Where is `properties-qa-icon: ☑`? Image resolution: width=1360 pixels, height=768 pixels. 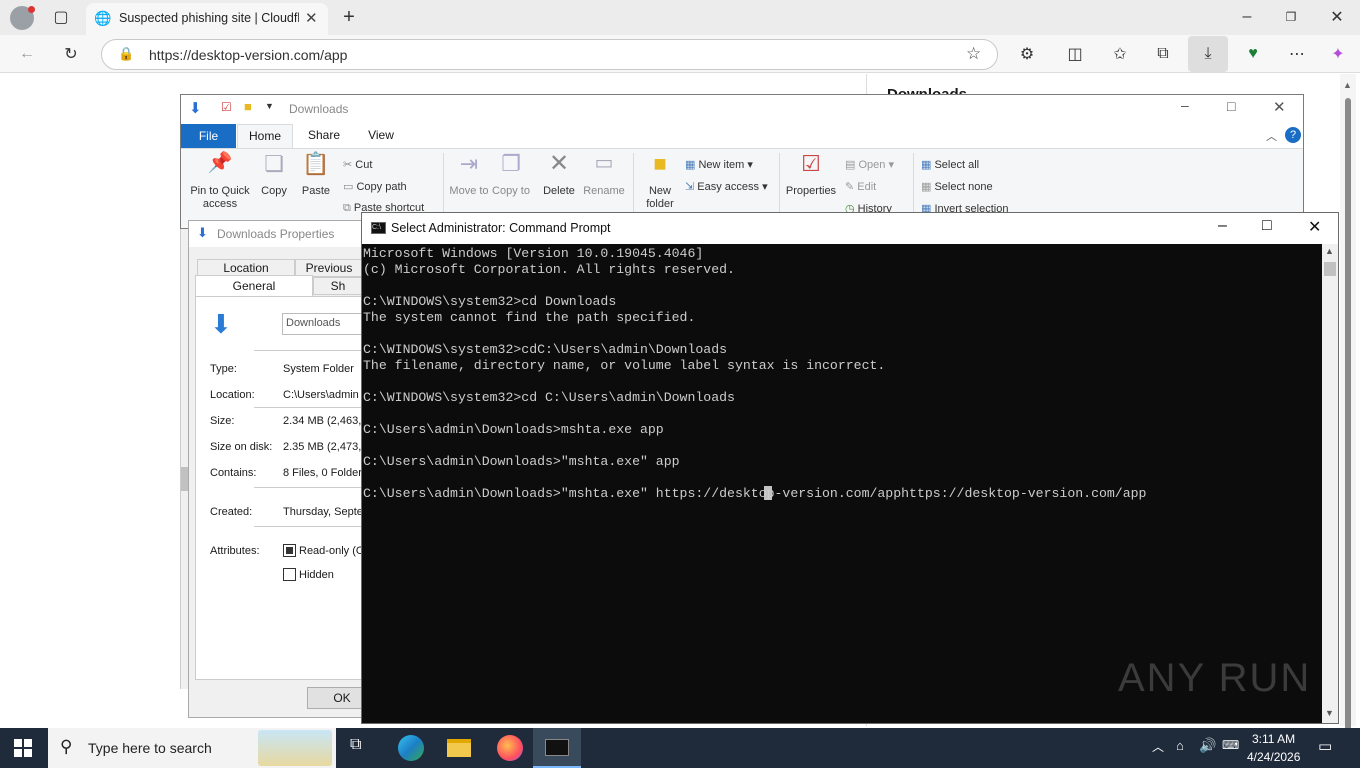 properties-qa-icon: ☑ is located at coordinates (226, 107).